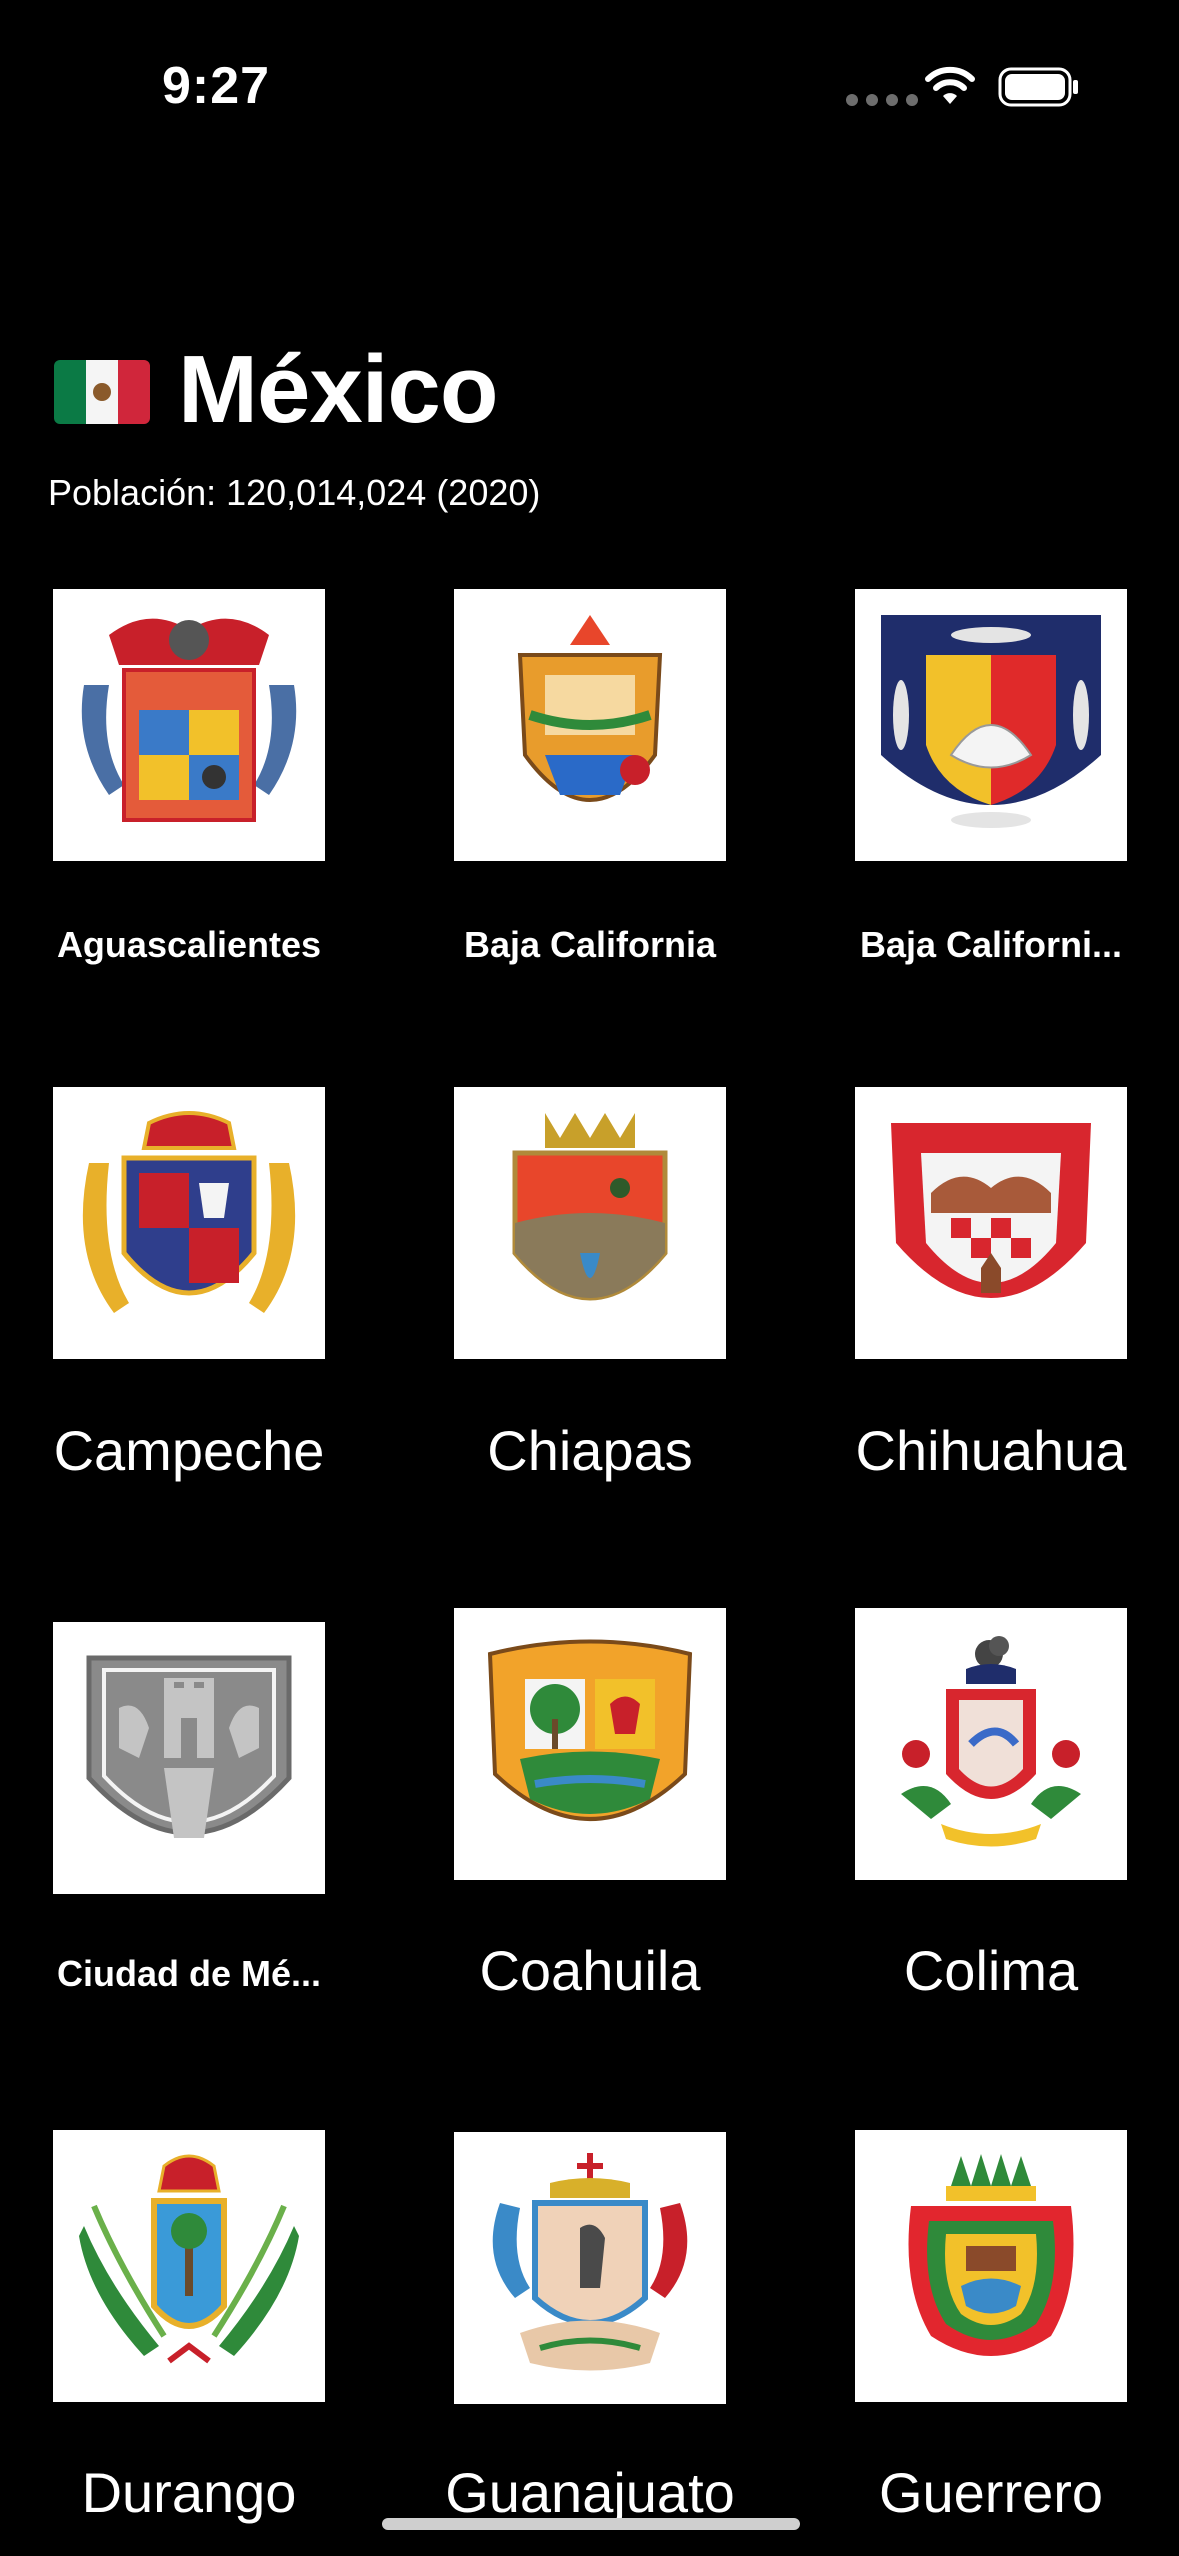  I want to click on state-label: Coahuila, so click(590, 1970).